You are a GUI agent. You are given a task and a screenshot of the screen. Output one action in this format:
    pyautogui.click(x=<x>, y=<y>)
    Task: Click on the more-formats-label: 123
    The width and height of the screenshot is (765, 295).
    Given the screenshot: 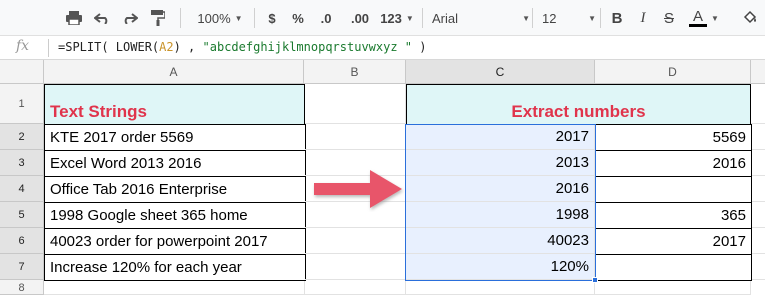 What is the action you would take?
    pyautogui.click(x=391, y=18)
    